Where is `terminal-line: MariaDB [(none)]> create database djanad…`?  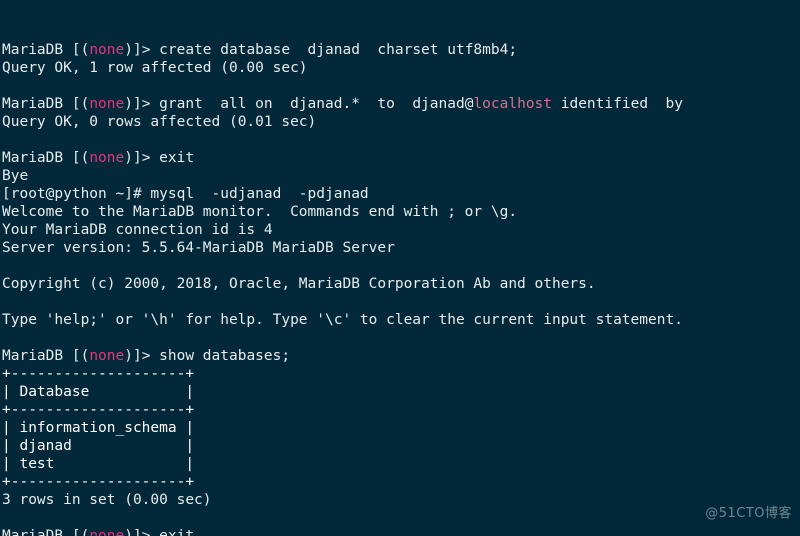
terminal-line: MariaDB [(none)]> create database djanad… is located at coordinates (401, 50).